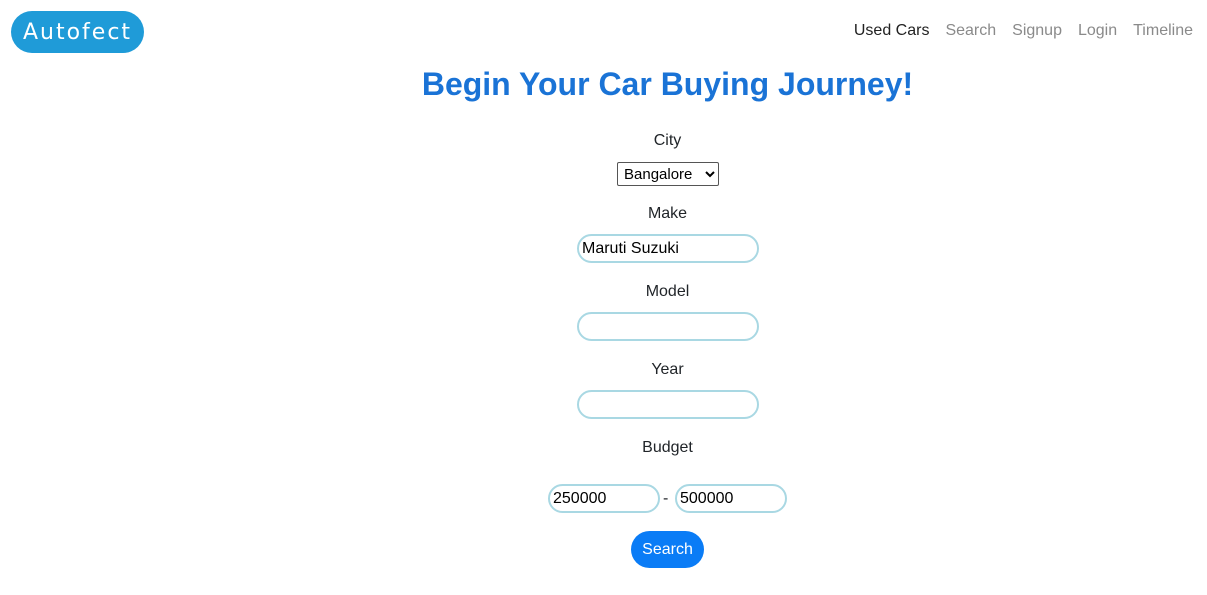 The width and height of the screenshot is (1207, 595). I want to click on page-title: Begin Your Car Buying Journey!, so click(667, 84).